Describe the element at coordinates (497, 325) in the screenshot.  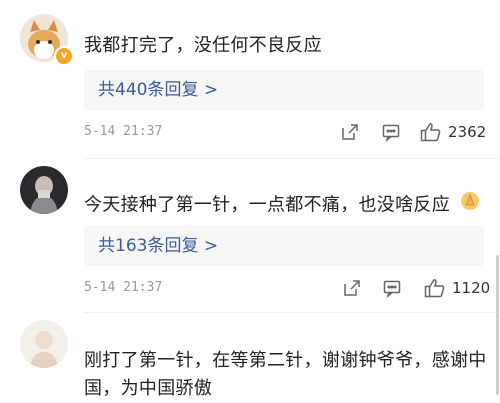
I see `scrollbar` at that location.